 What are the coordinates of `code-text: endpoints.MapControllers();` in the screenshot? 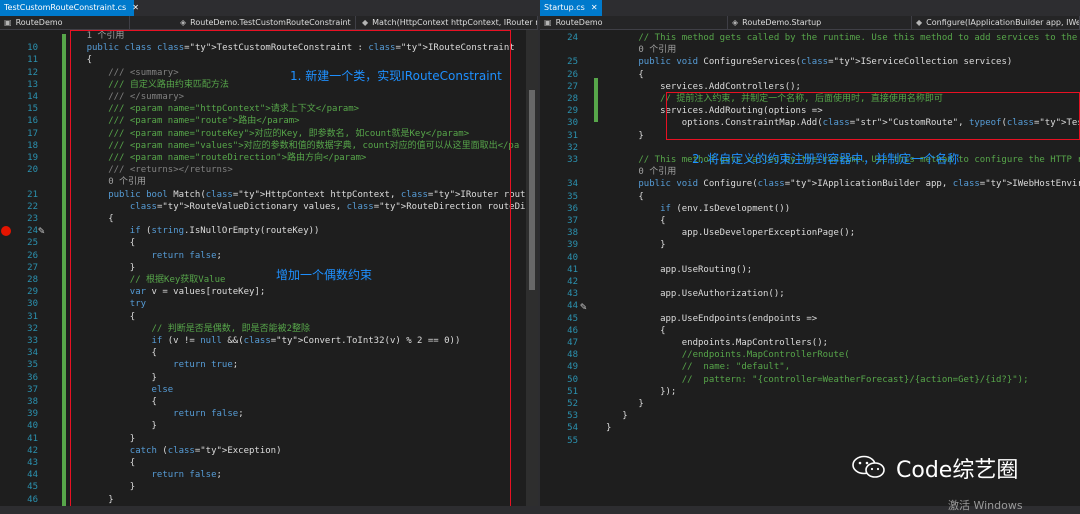 It's located at (733, 343).